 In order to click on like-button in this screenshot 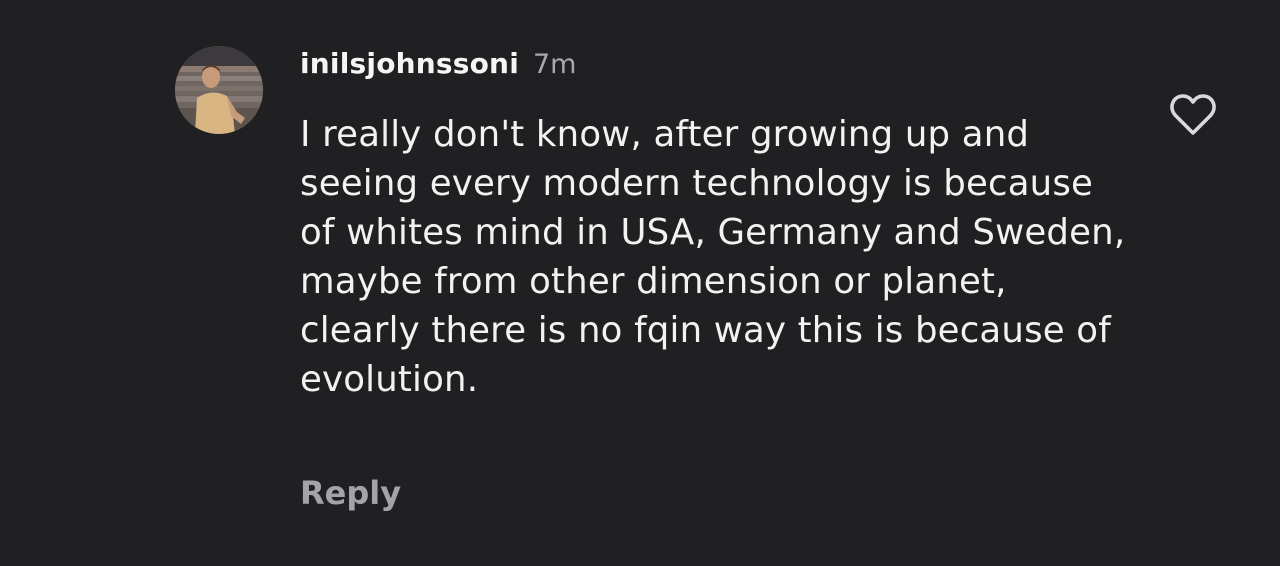, I will do `click(1193, 115)`.